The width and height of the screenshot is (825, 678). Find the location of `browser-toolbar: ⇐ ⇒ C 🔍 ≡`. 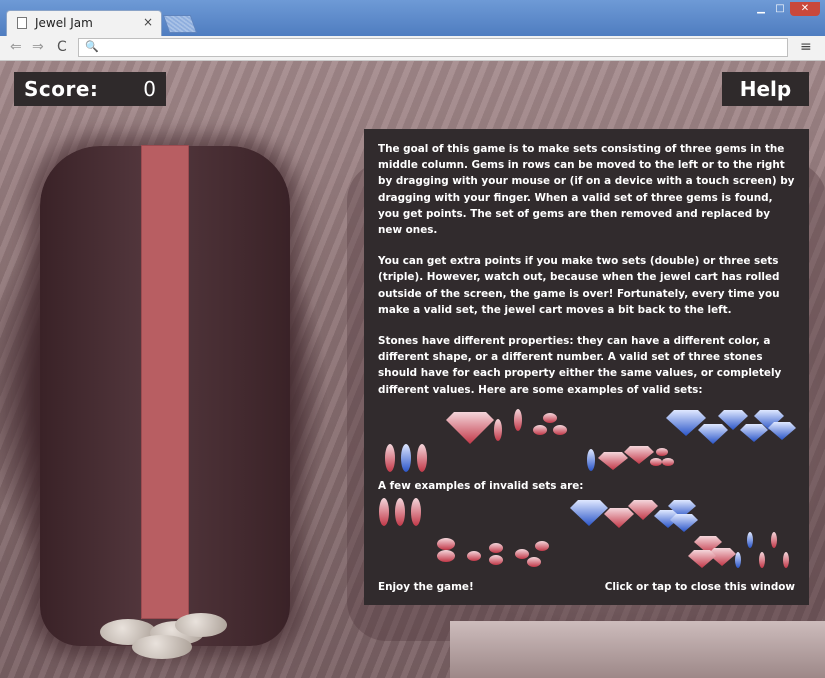

browser-toolbar: ⇐ ⇒ C 🔍 ≡ is located at coordinates (412, 48).